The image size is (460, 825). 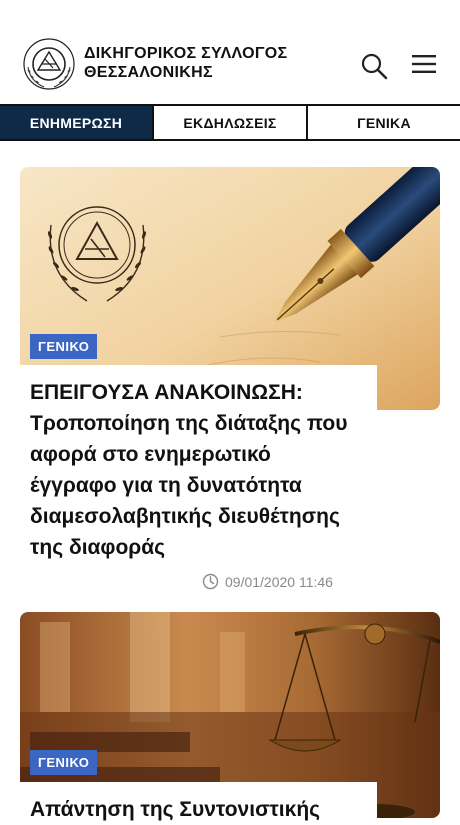 What do you see at coordinates (77, 122) in the screenshot?
I see `tab-news: ΕΝΗΜΕΡΩΣΗ` at bounding box center [77, 122].